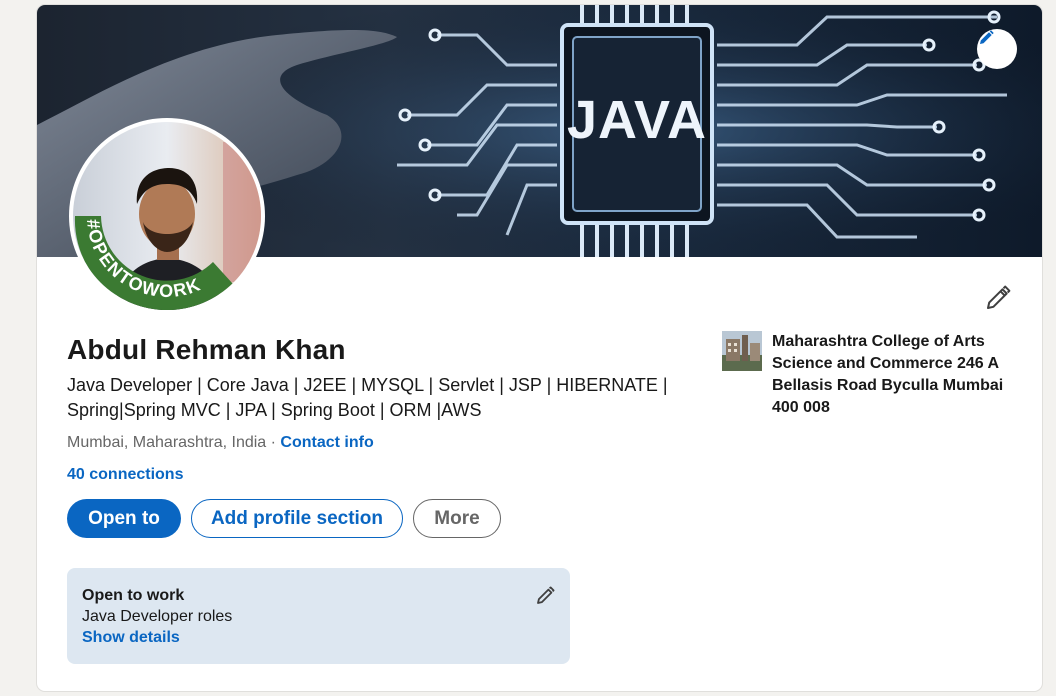  Describe the element at coordinates (318, 638) in the screenshot. I see `show-details-link: Show details` at that location.